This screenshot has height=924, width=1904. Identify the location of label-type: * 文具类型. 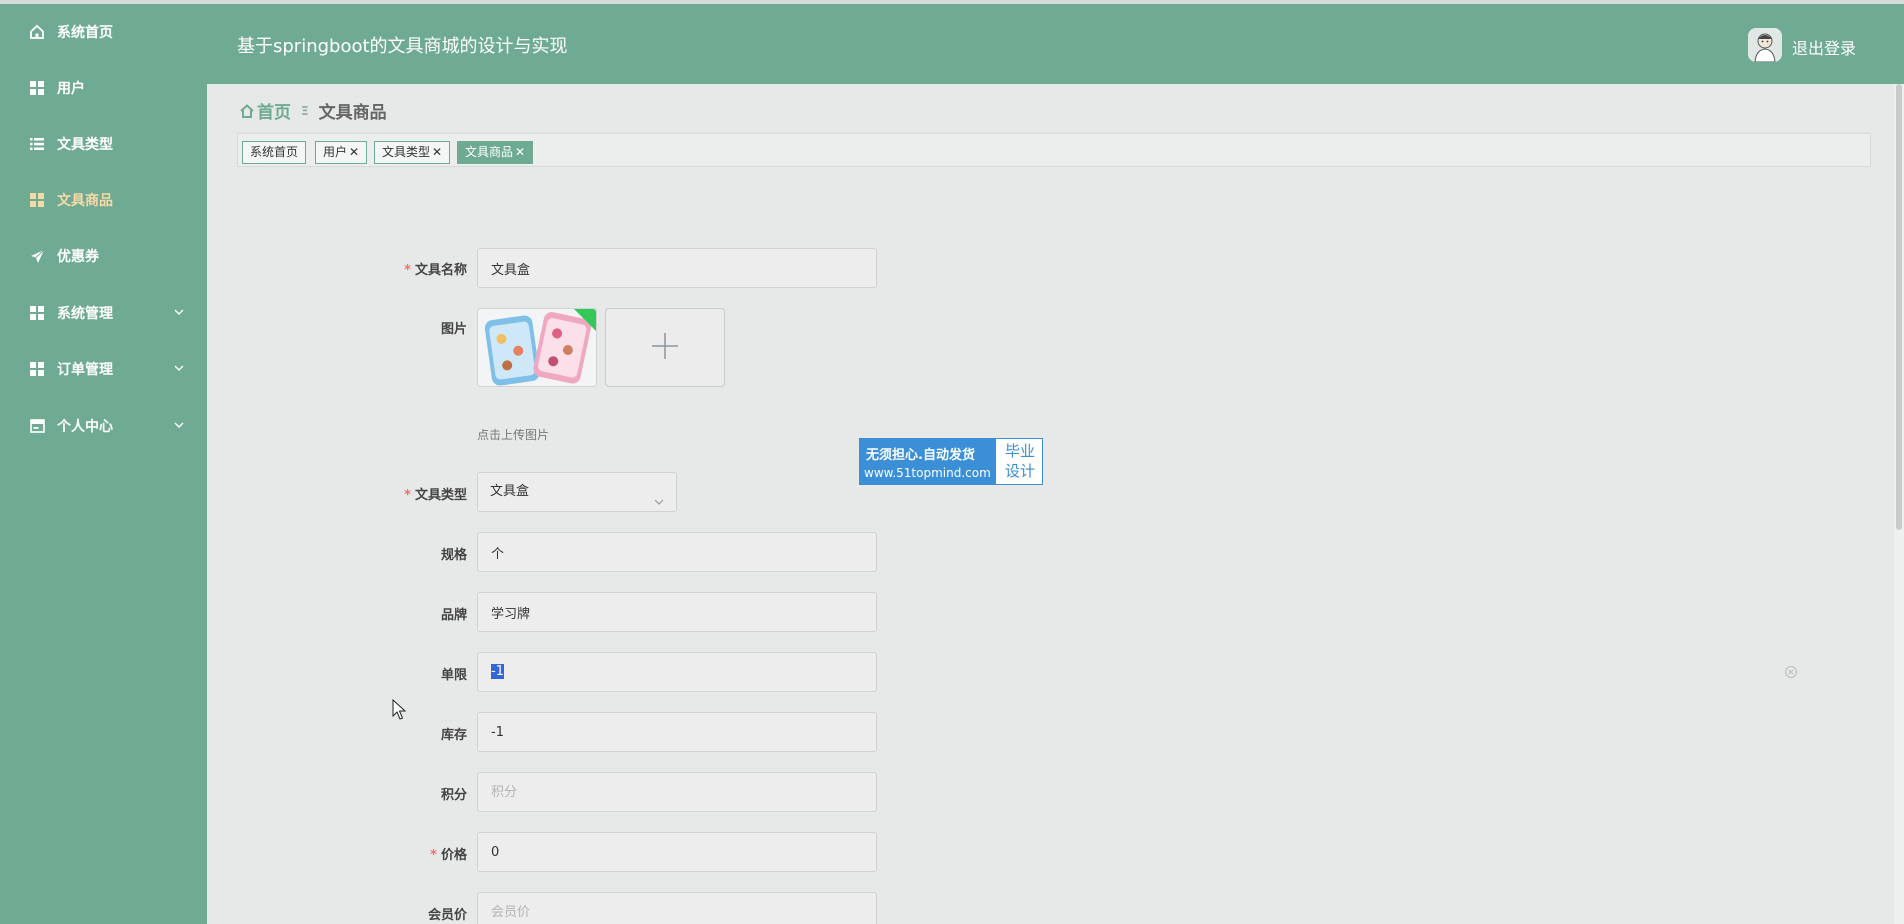
(407, 493).